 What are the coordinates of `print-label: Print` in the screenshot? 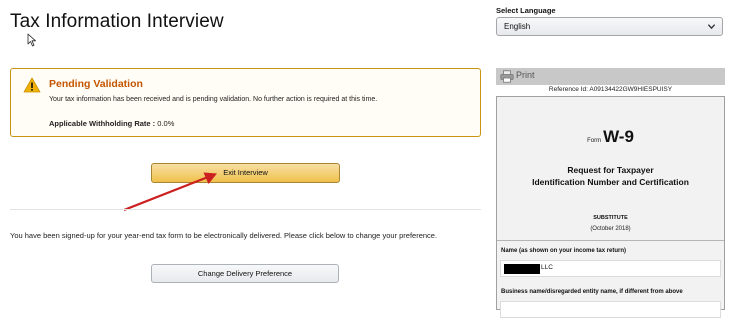 It's located at (525, 75).